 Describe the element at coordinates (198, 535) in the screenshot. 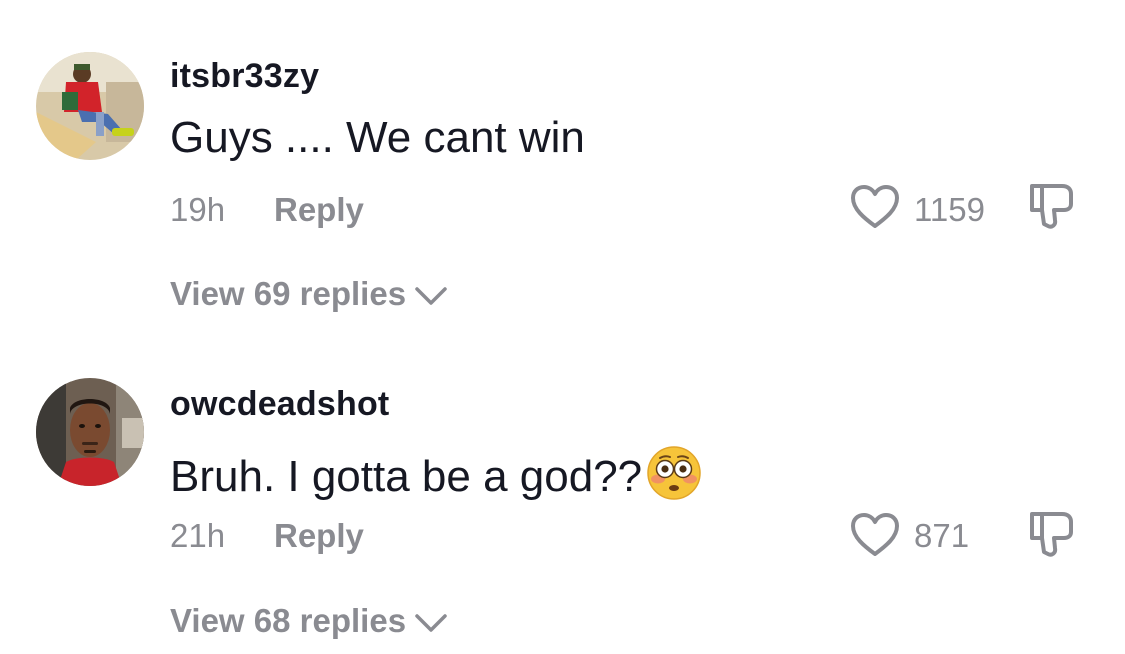

I see `comment-timestamp: 21h` at that location.